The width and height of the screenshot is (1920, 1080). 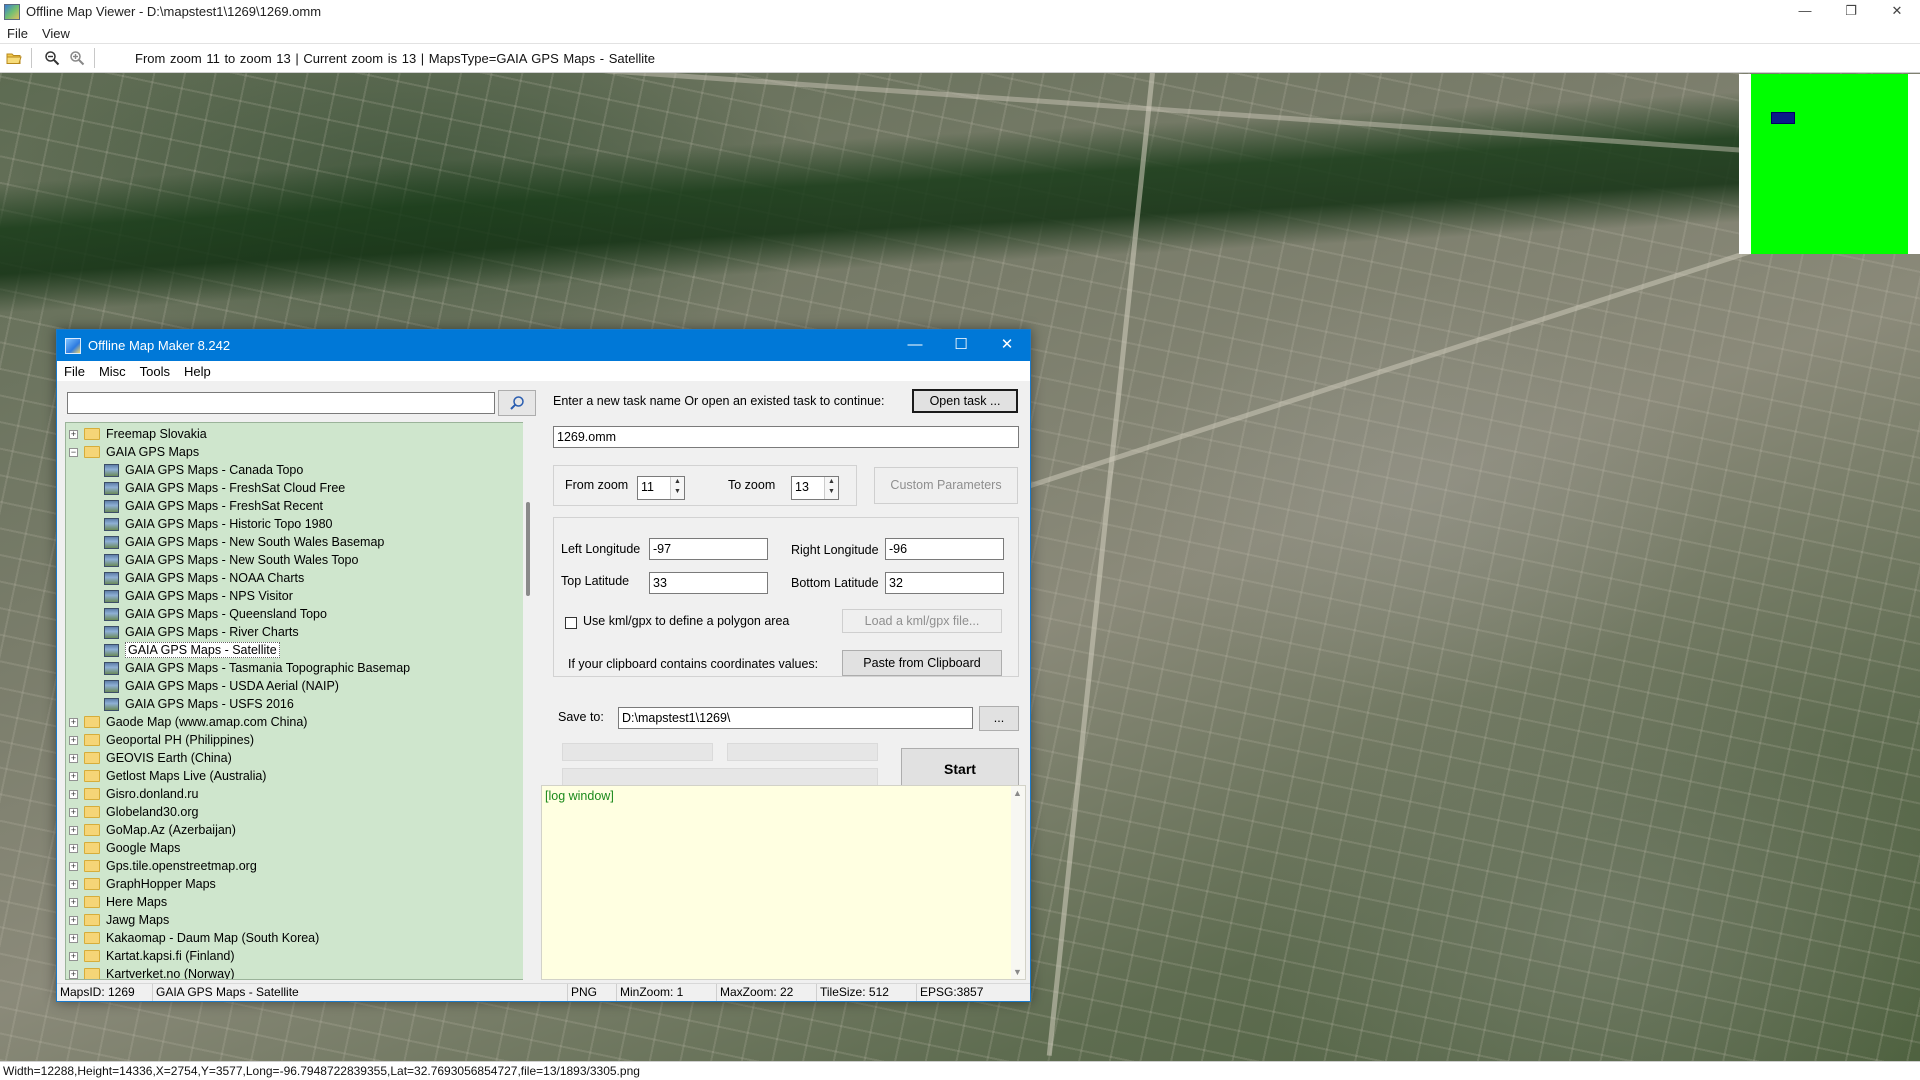 What do you see at coordinates (529, 701) in the screenshot?
I see `tree-scrollbar` at bounding box center [529, 701].